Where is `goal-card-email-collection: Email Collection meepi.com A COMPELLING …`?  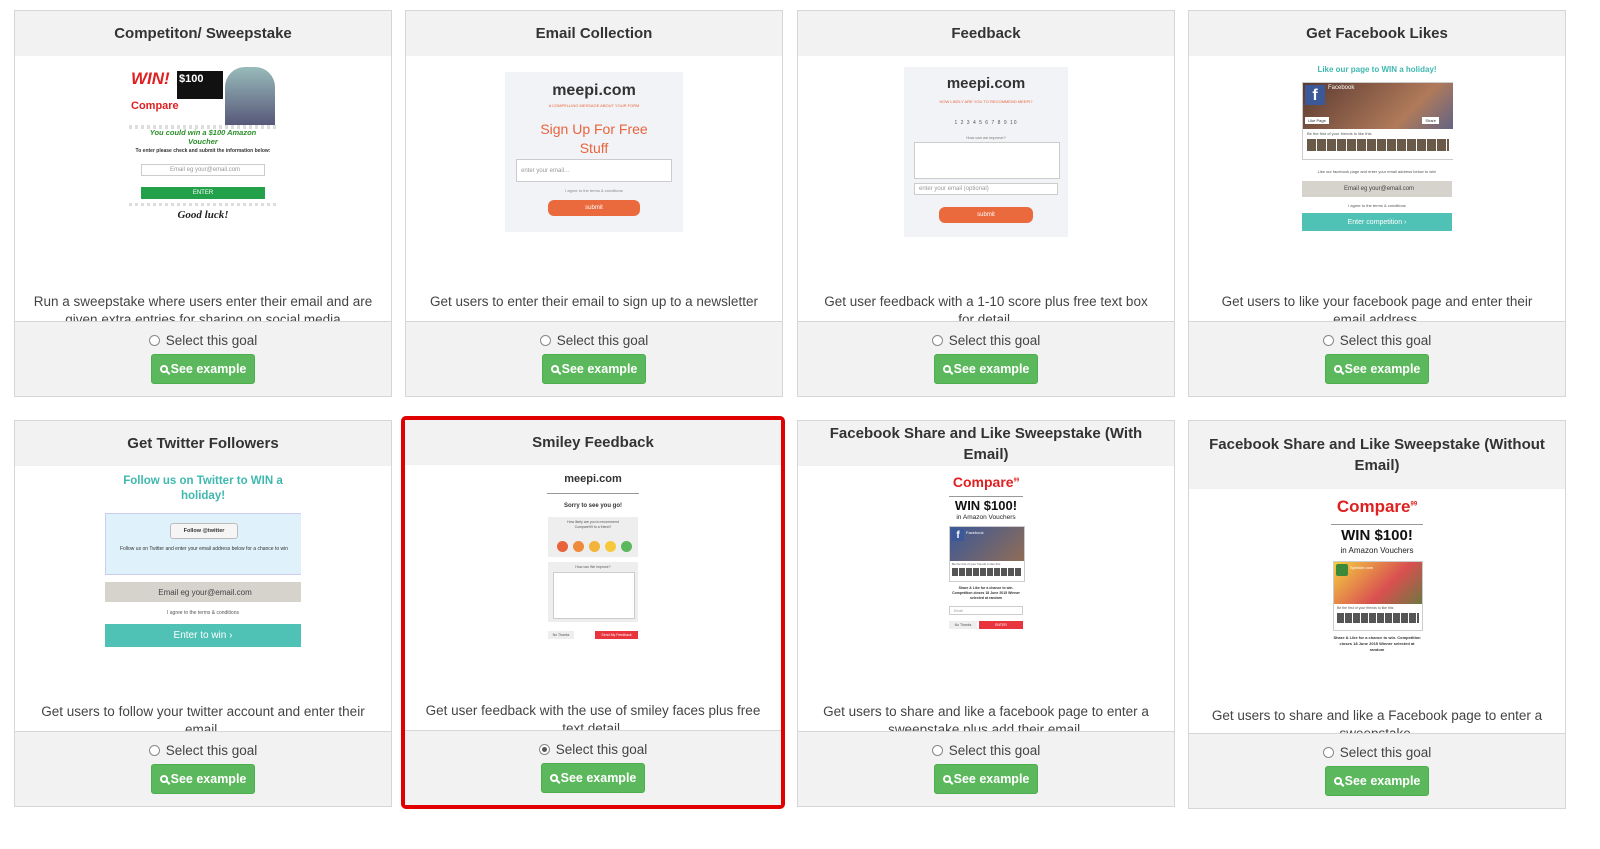 goal-card-email-collection: Email Collection meepi.com A COMPELLING … is located at coordinates (594, 203).